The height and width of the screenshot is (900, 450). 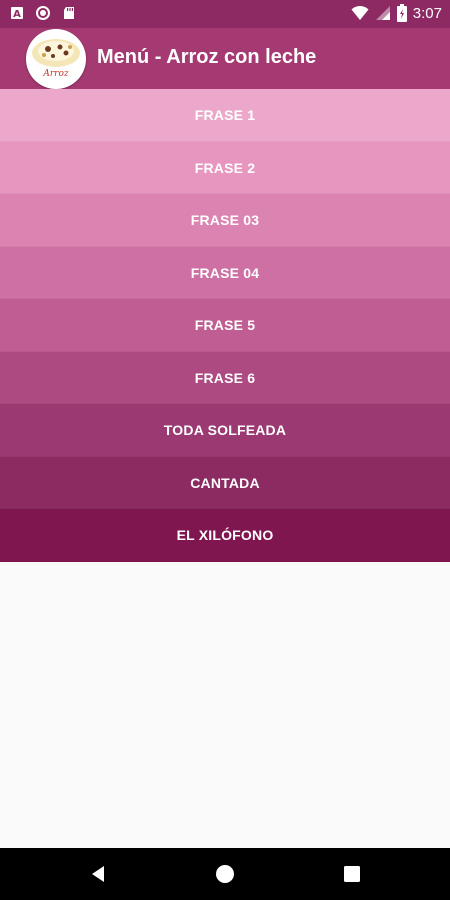 What do you see at coordinates (69, 13) in the screenshot?
I see `sd-card-icon` at bounding box center [69, 13].